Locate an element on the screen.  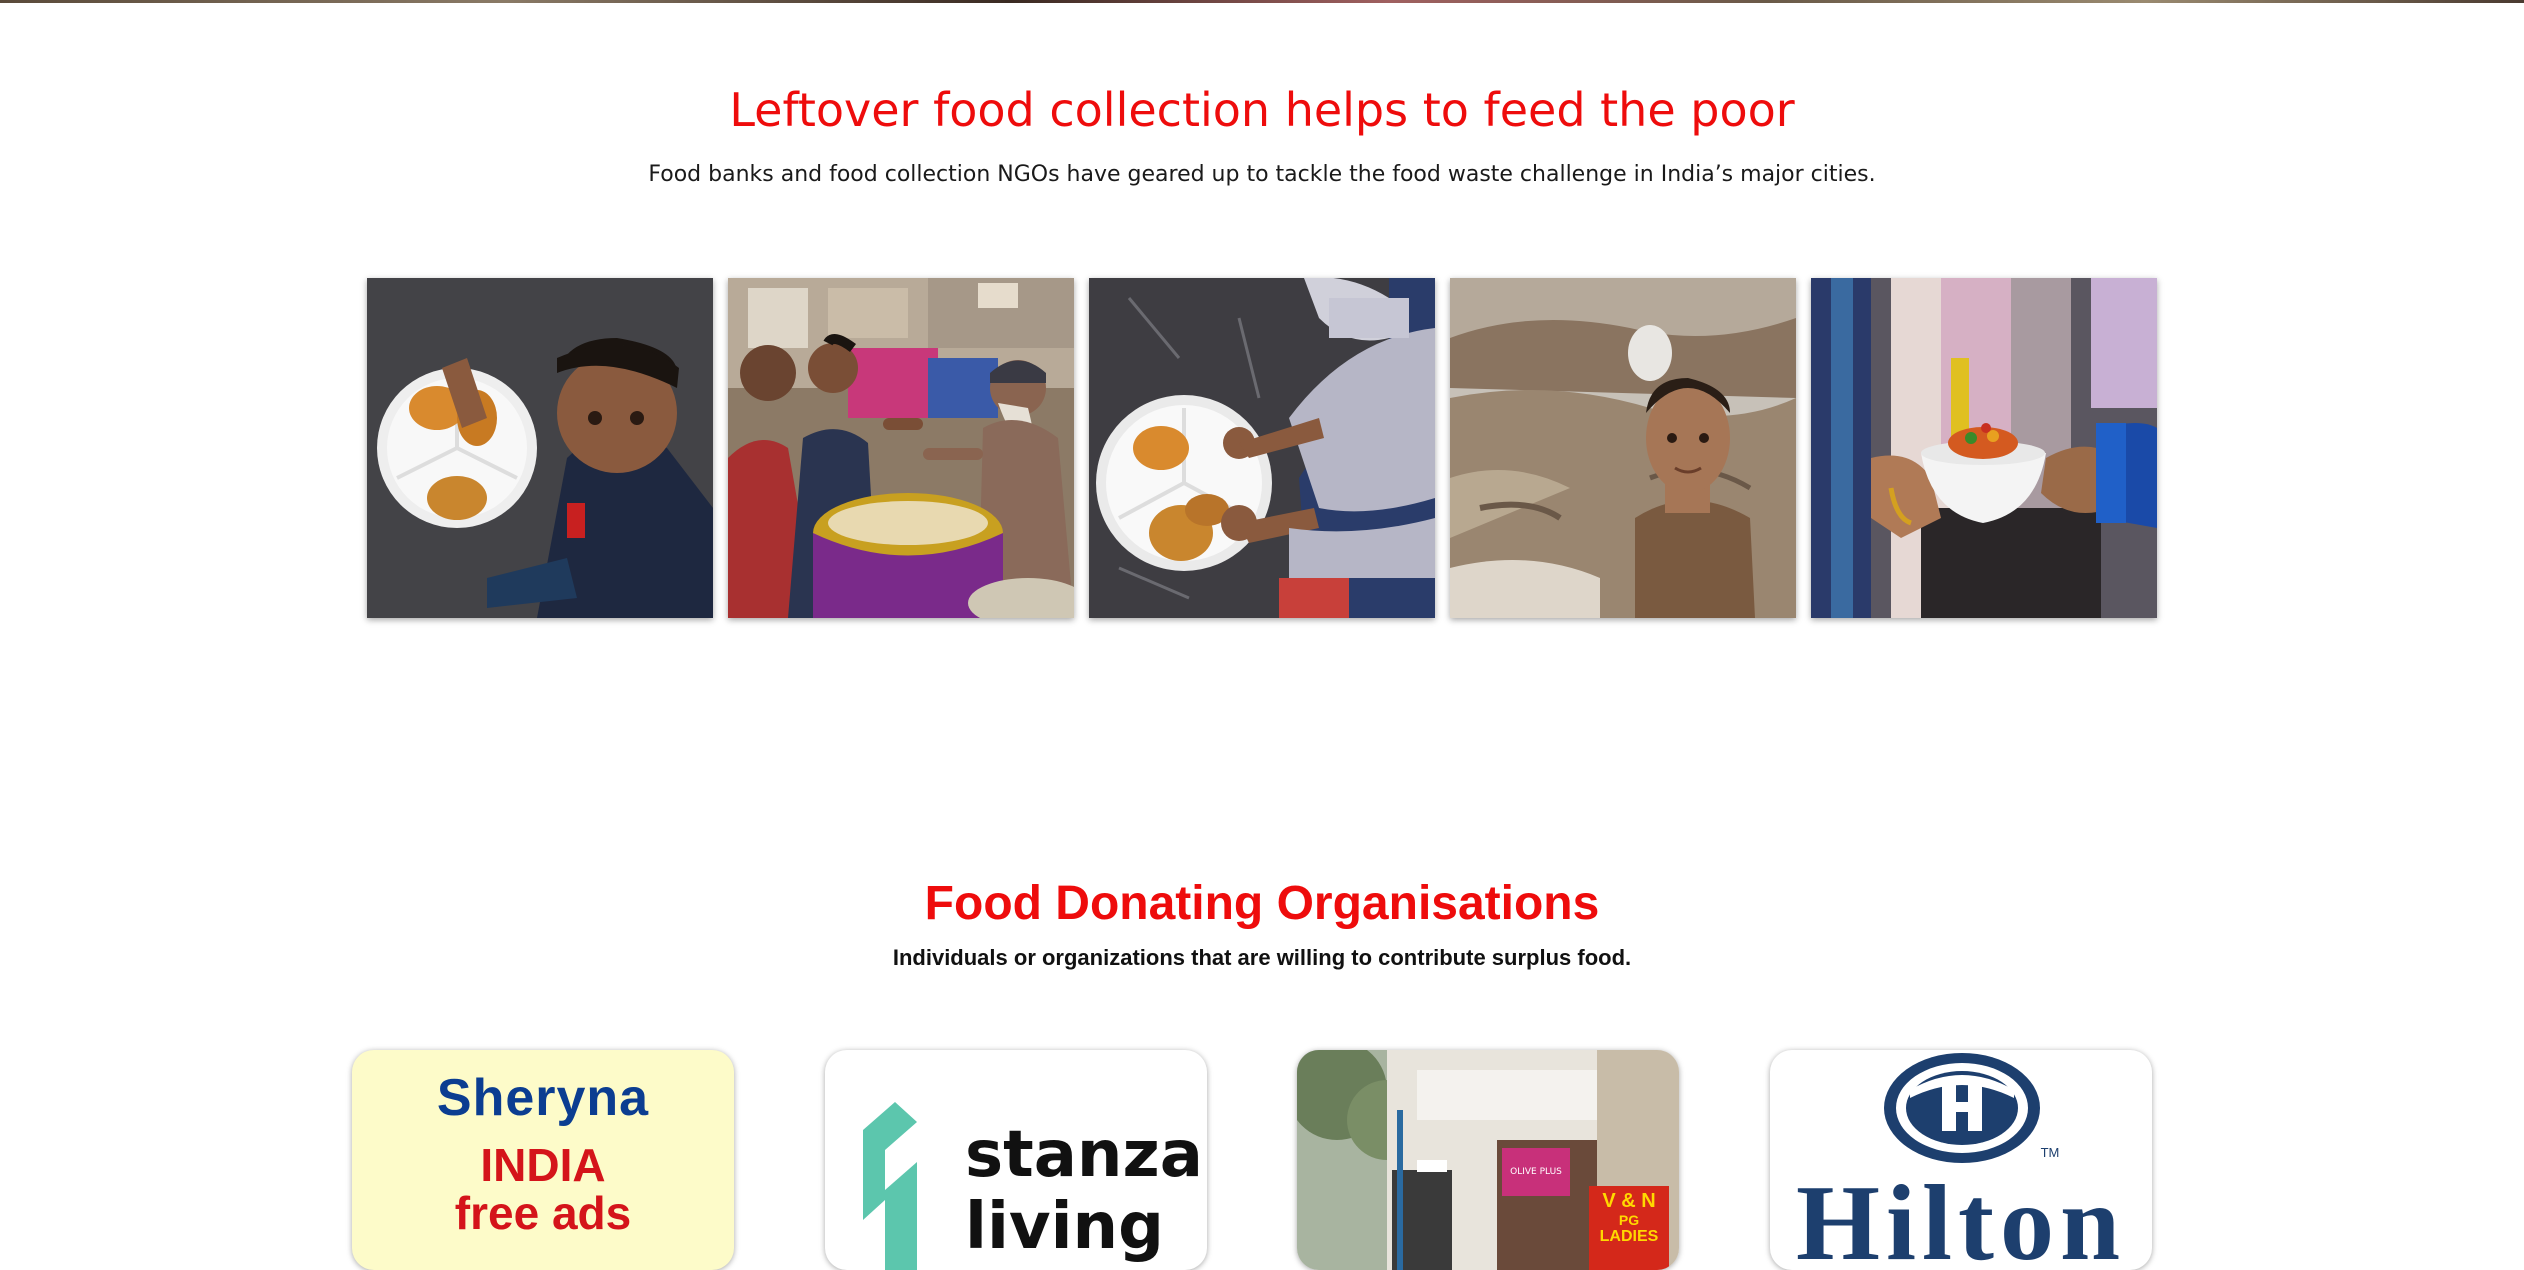
men-sharing-food-photo is located at coordinates (901, 448).